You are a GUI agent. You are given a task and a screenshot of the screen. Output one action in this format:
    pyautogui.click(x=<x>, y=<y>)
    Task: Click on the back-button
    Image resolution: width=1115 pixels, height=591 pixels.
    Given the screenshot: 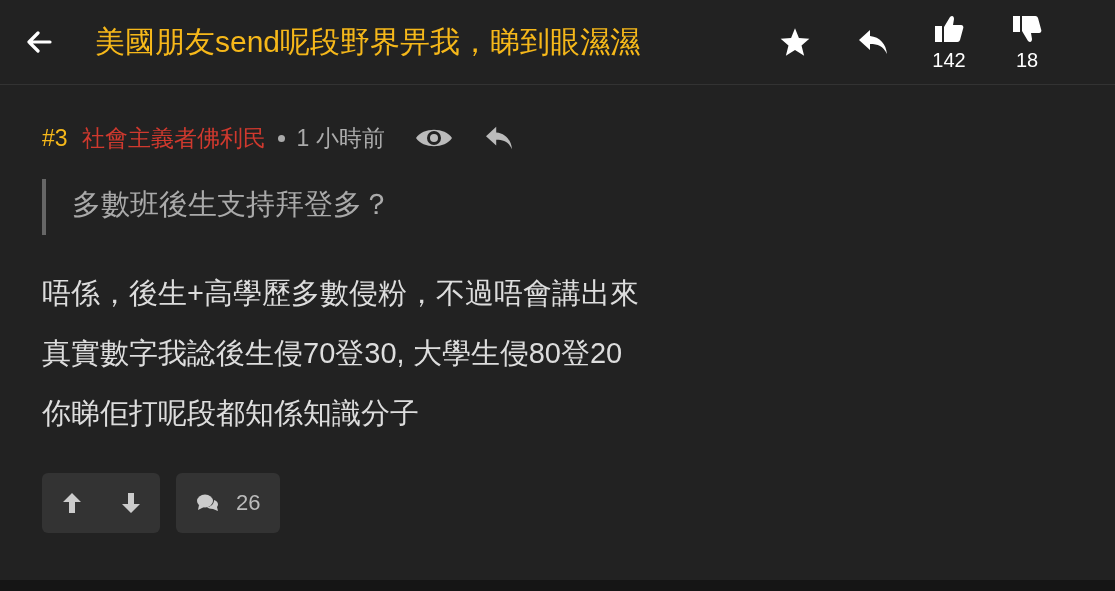 What is the action you would take?
    pyautogui.click(x=39, y=42)
    